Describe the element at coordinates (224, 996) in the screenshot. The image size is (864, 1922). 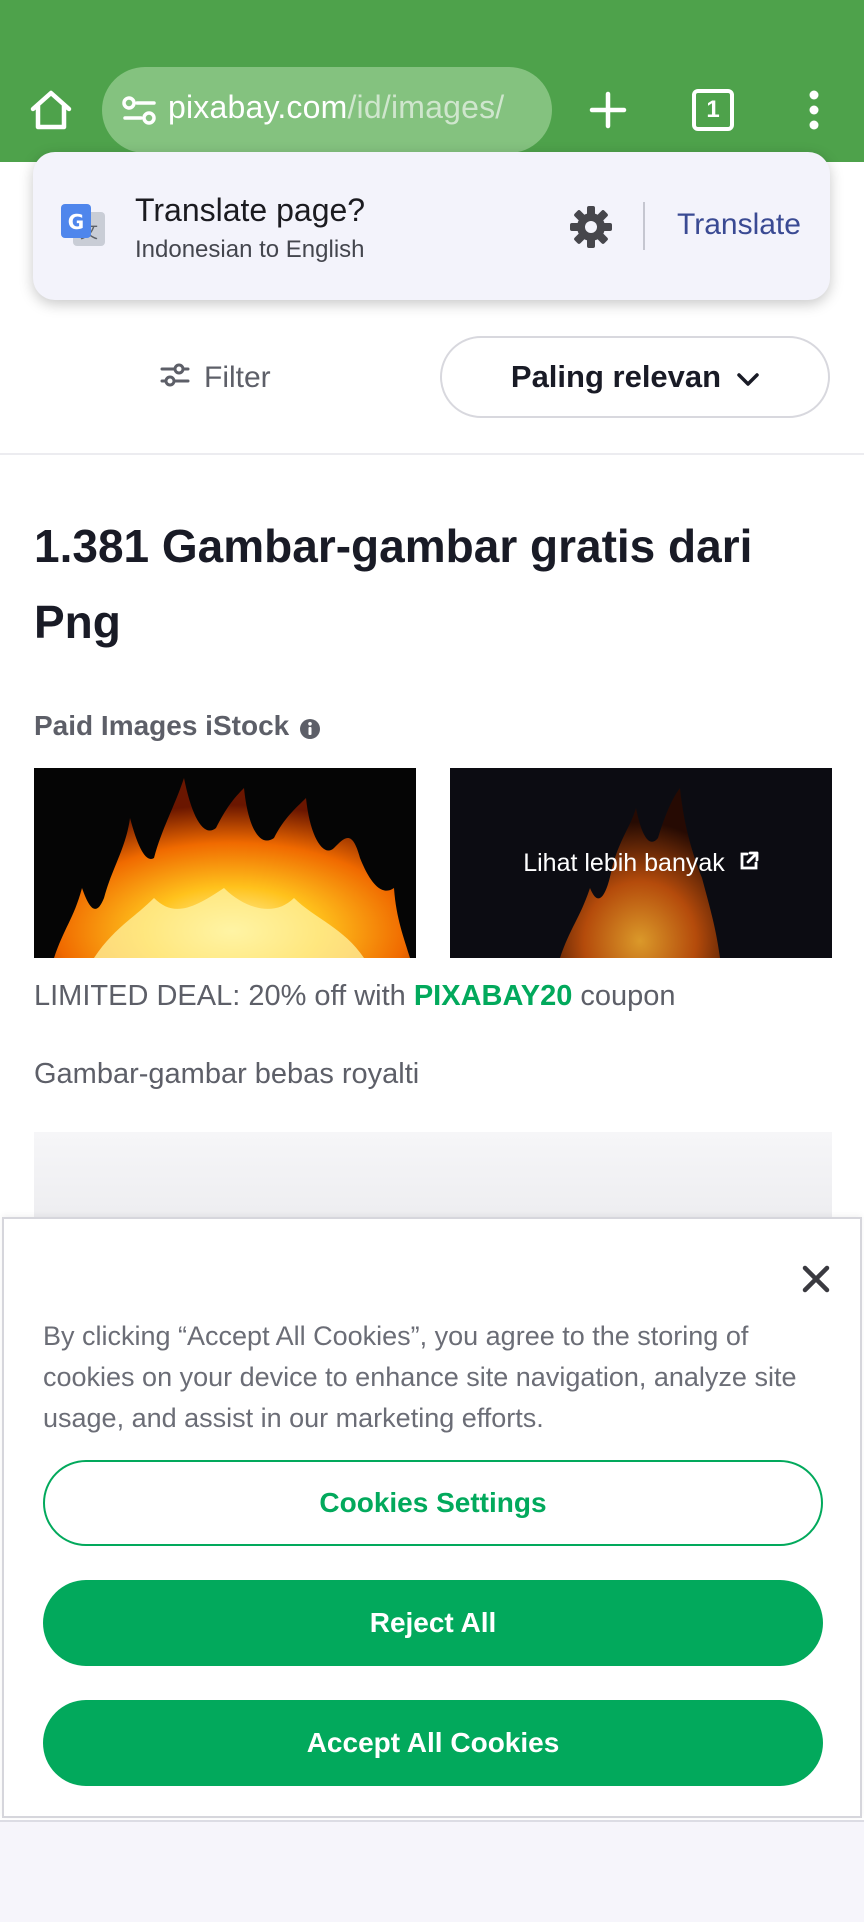
I see `deal-prefix: LIMITED DEAL: 20% off with` at that location.